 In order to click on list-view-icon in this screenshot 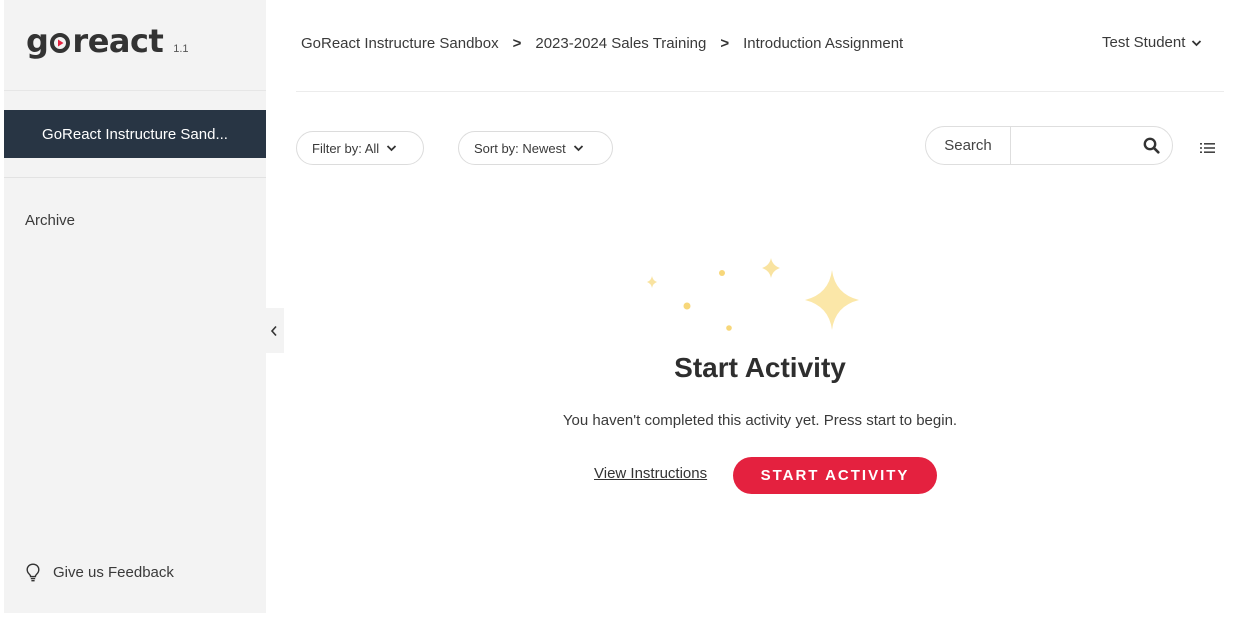, I will do `click(1207, 148)`.